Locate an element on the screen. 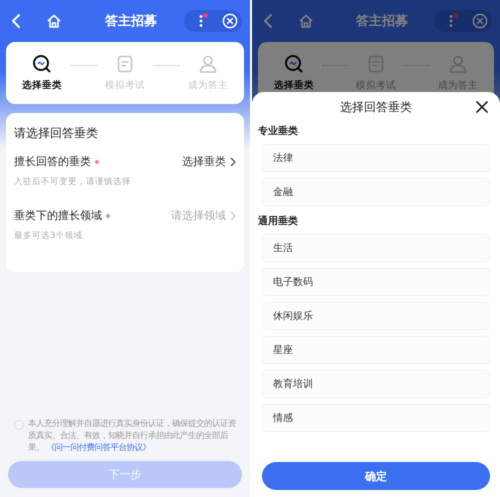  category-option: 金融 is located at coordinates (376, 192).